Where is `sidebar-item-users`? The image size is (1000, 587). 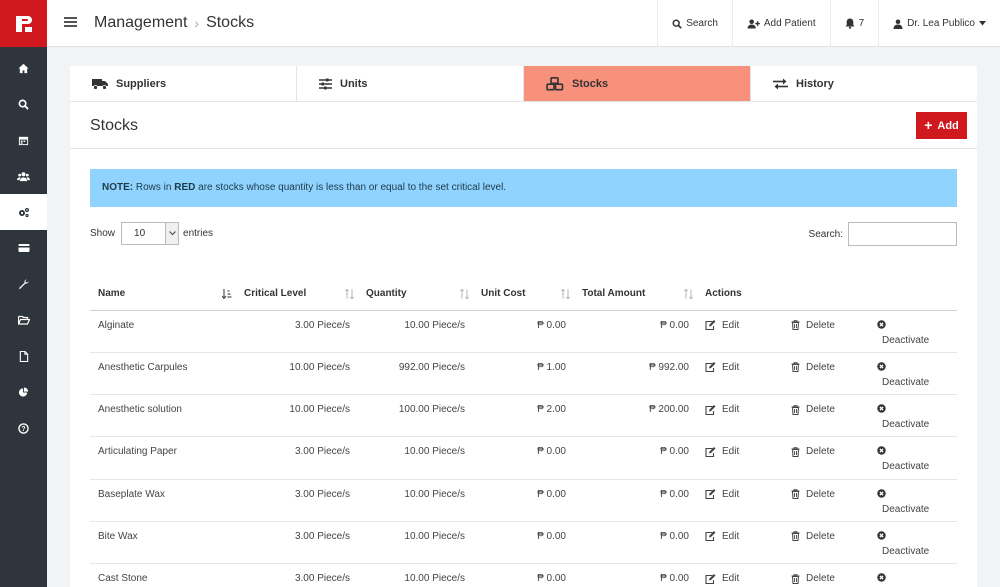
sidebar-item-users is located at coordinates (23, 176).